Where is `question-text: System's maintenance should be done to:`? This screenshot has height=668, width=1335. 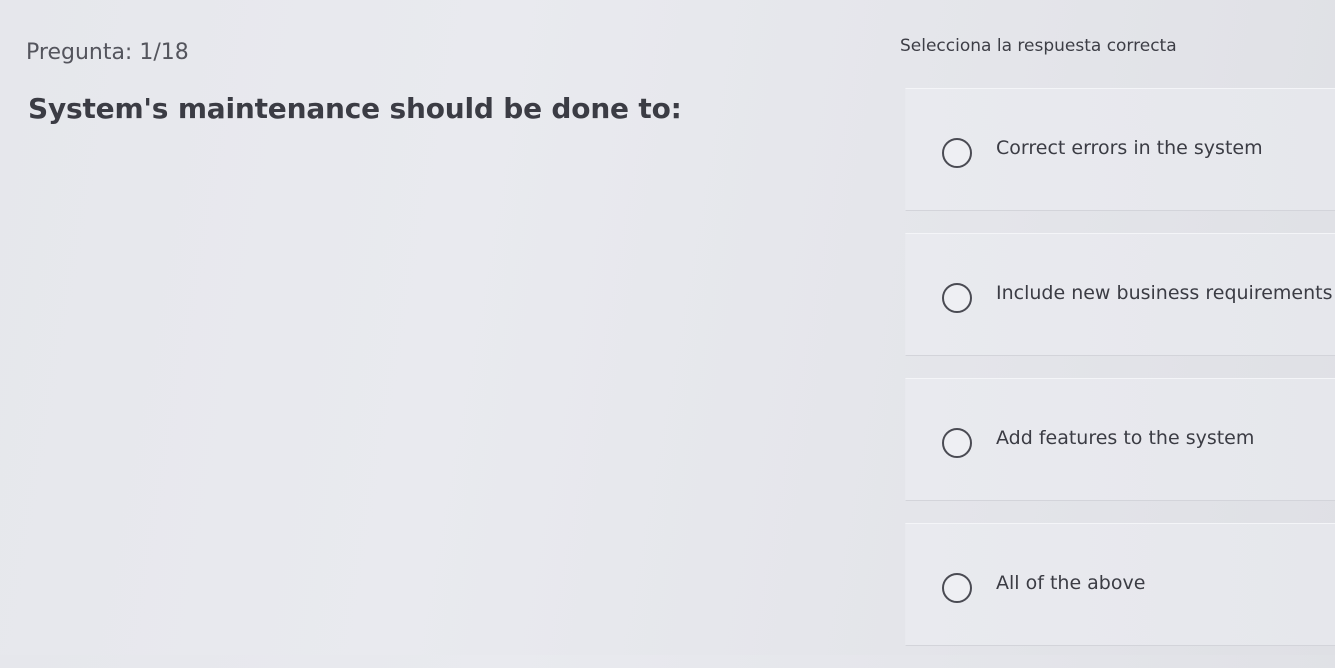
question-text: System's maintenance should be done to: is located at coordinates (355, 108).